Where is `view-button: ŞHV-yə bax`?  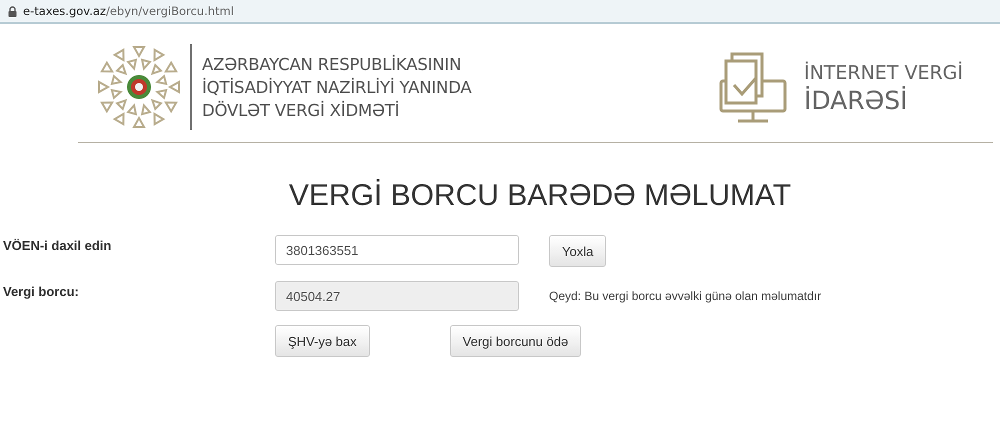 view-button: ŞHV-yə bax is located at coordinates (322, 341).